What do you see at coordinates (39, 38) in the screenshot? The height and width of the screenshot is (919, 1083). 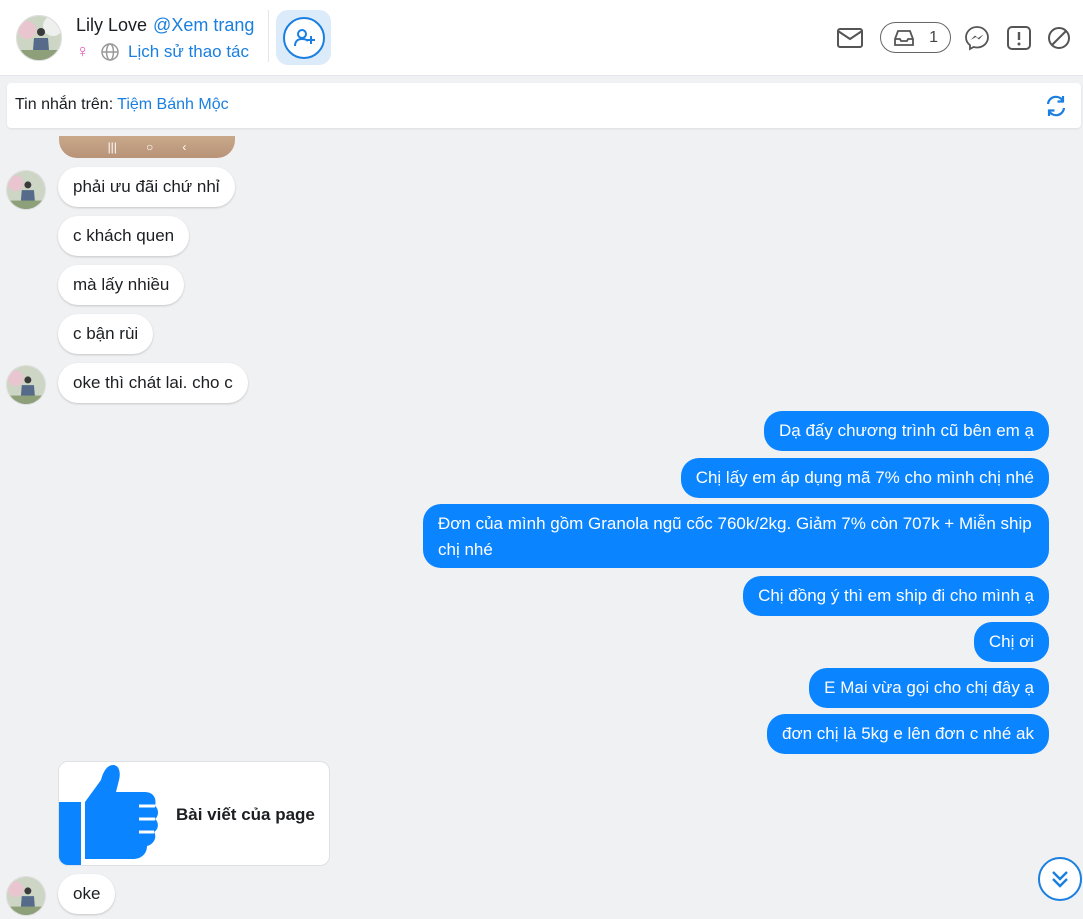 I see `customer-avatar` at bounding box center [39, 38].